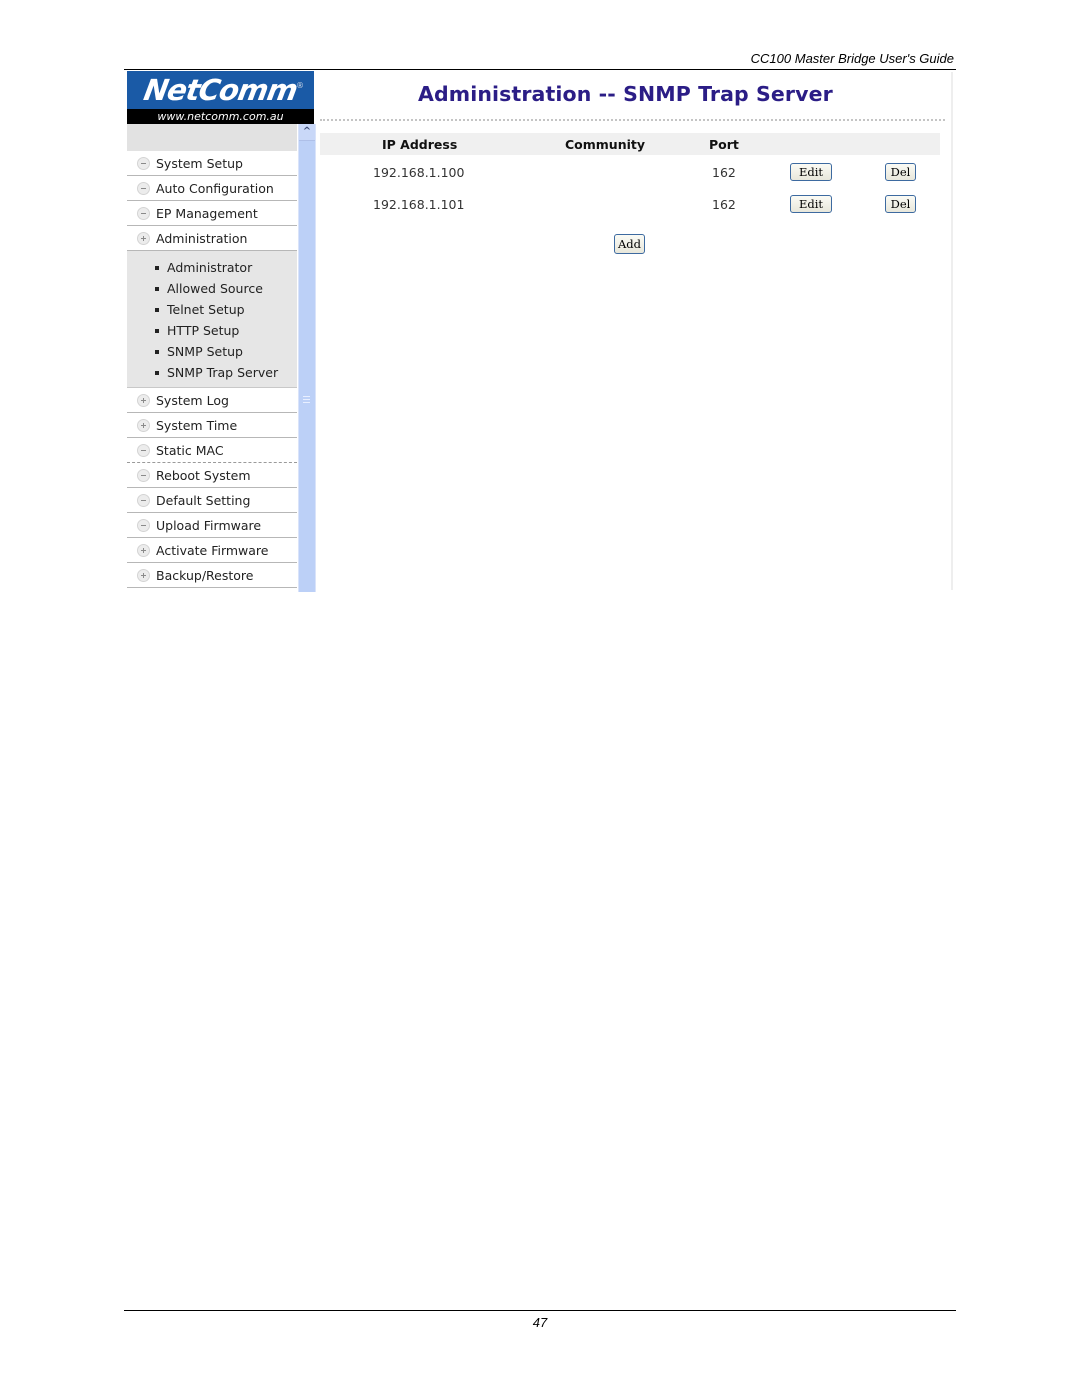 Image resolution: width=1080 pixels, height=1397 pixels. I want to click on submenu-item-label: HTTP Setup, so click(203, 330).